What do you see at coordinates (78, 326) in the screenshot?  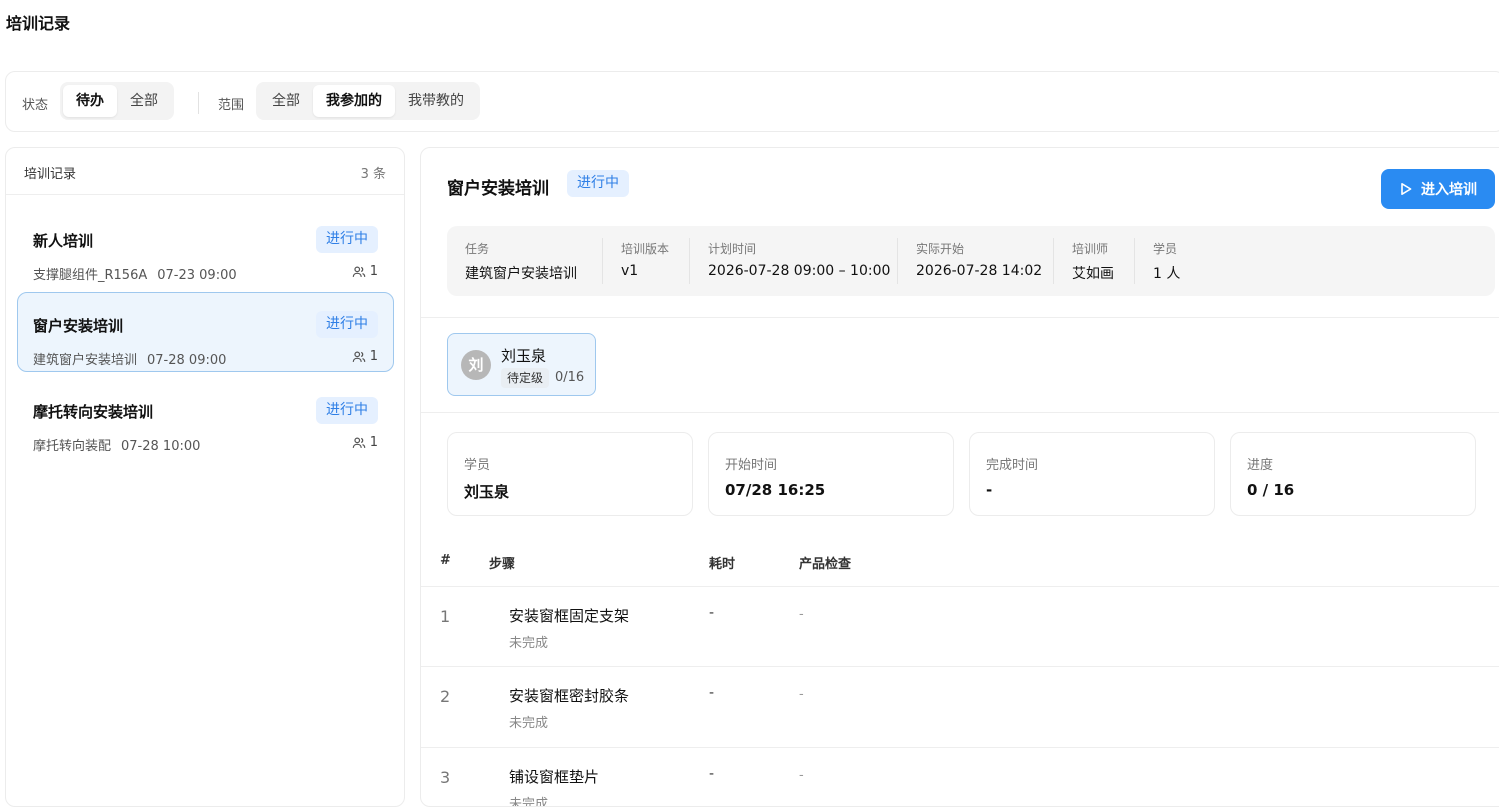 I see `record-title: 窗户安装培训` at bounding box center [78, 326].